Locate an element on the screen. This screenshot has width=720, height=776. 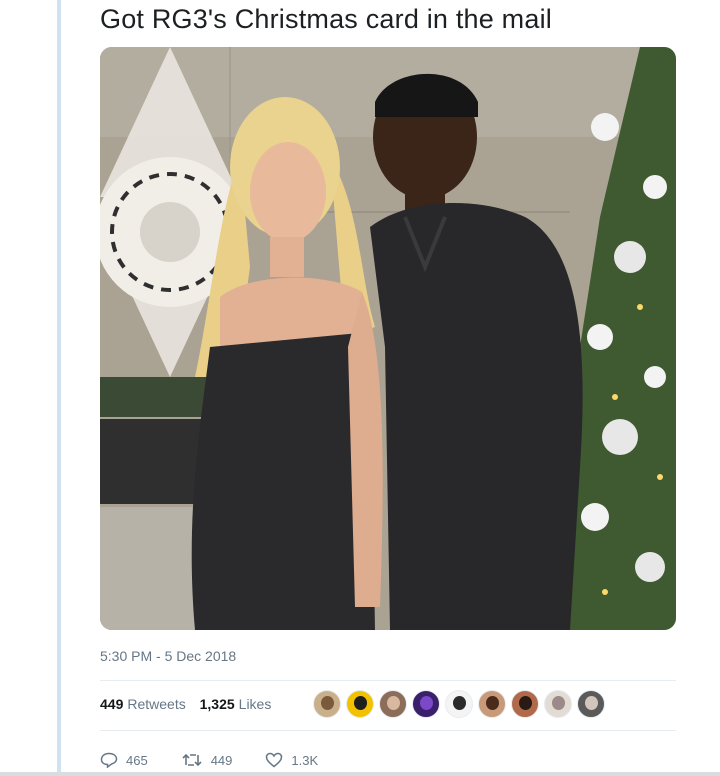
retweets-count: 449 is located at coordinates (111, 704).